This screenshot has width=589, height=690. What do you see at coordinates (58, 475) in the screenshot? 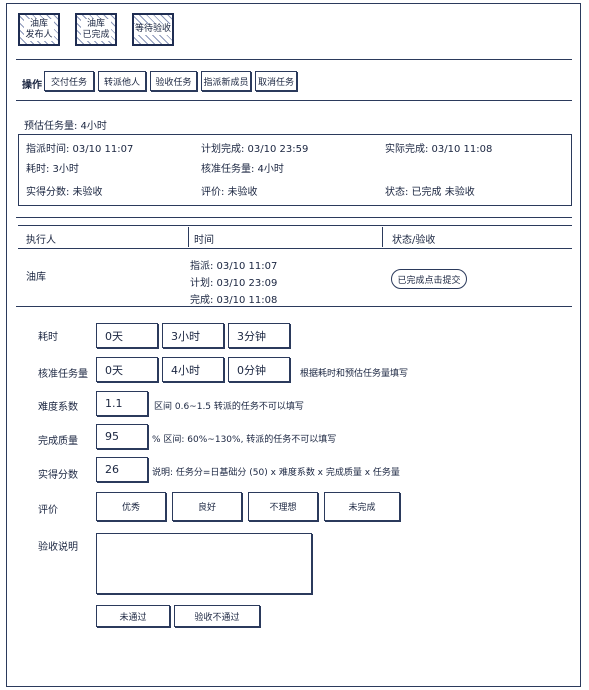
I see `score-label: 实得分数` at bounding box center [58, 475].